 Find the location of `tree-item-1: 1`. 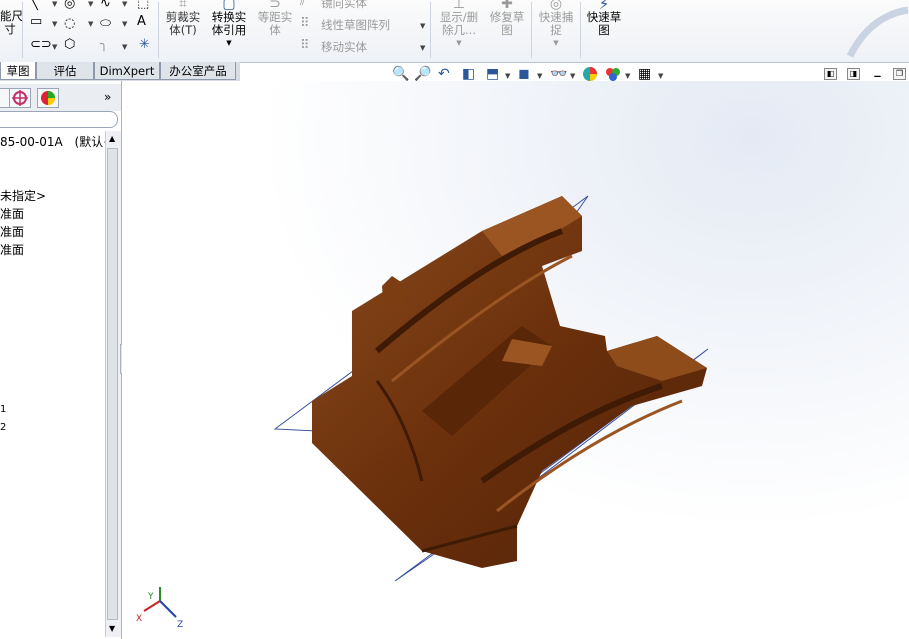

tree-item-1: 1 is located at coordinates (3, 409).